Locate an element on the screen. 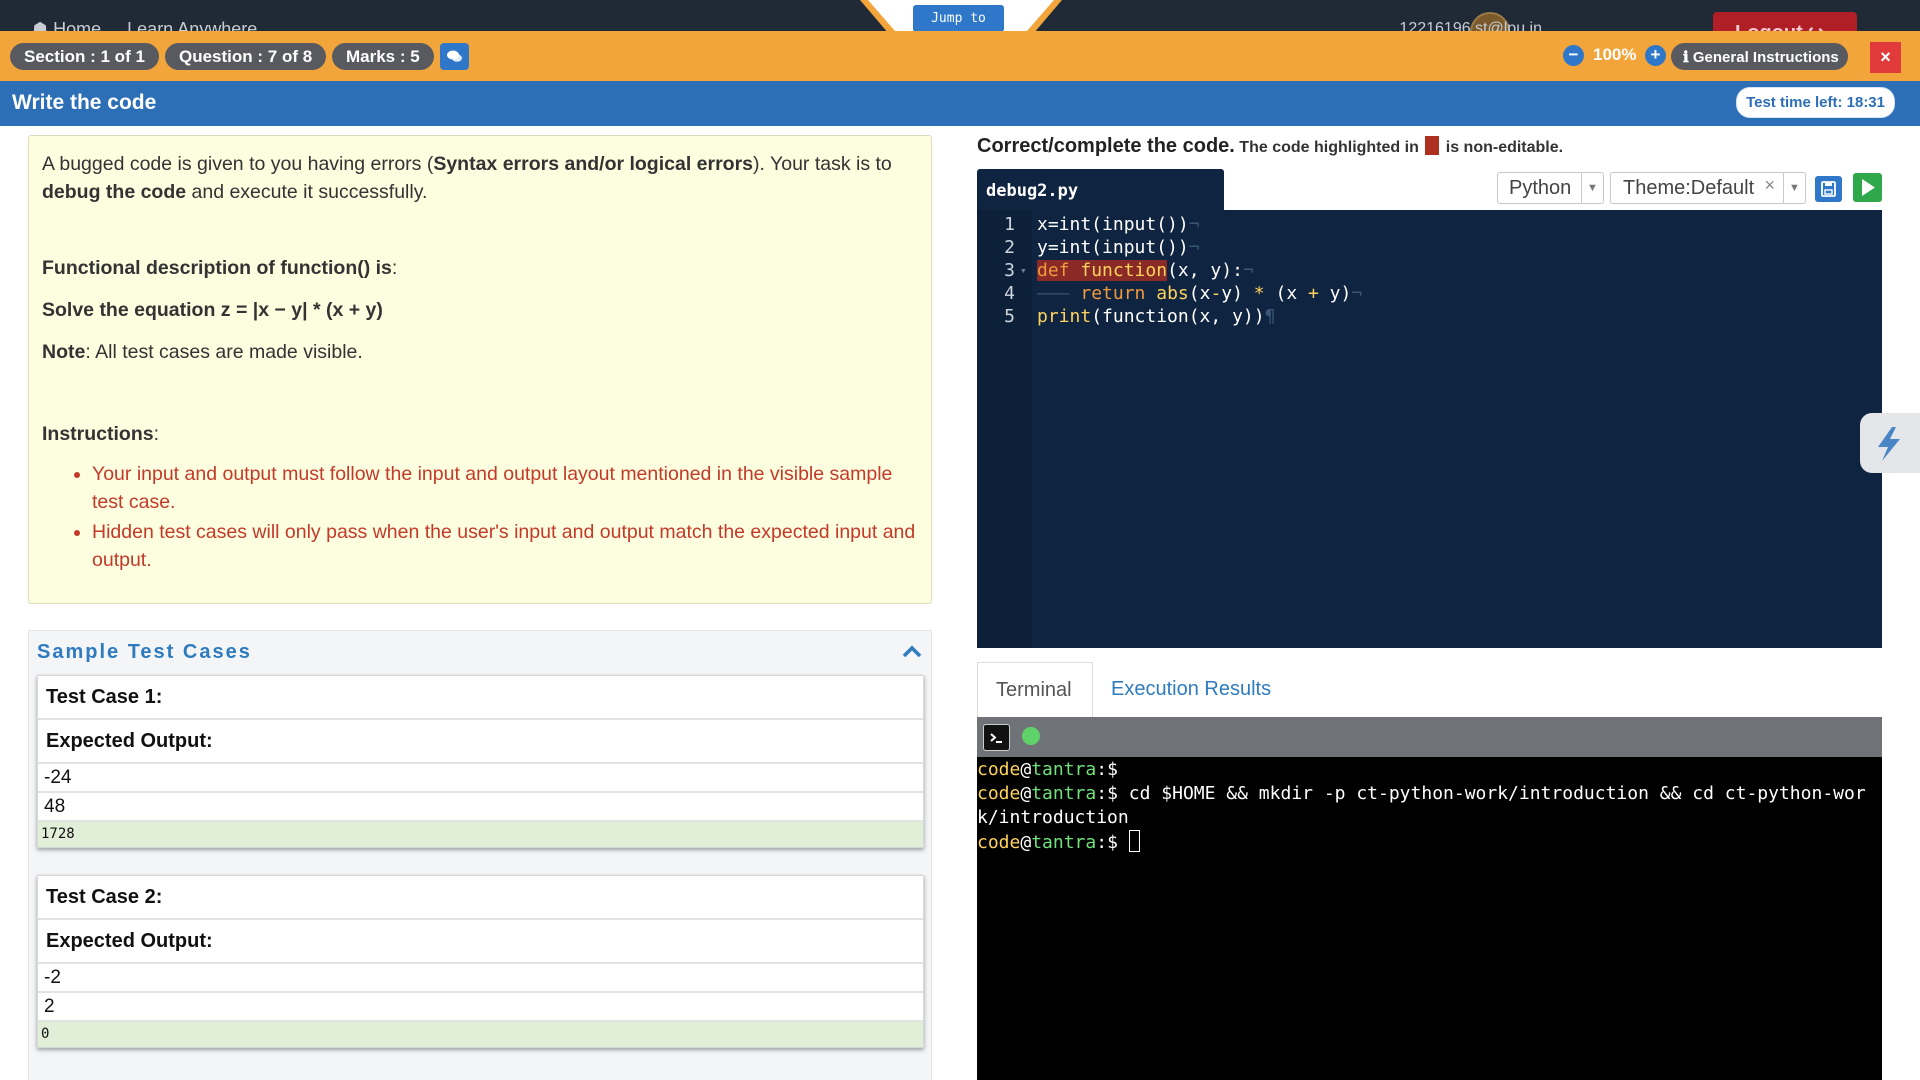 The width and height of the screenshot is (1920, 1080). intro-part: and execute it successfully. is located at coordinates (307, 192).